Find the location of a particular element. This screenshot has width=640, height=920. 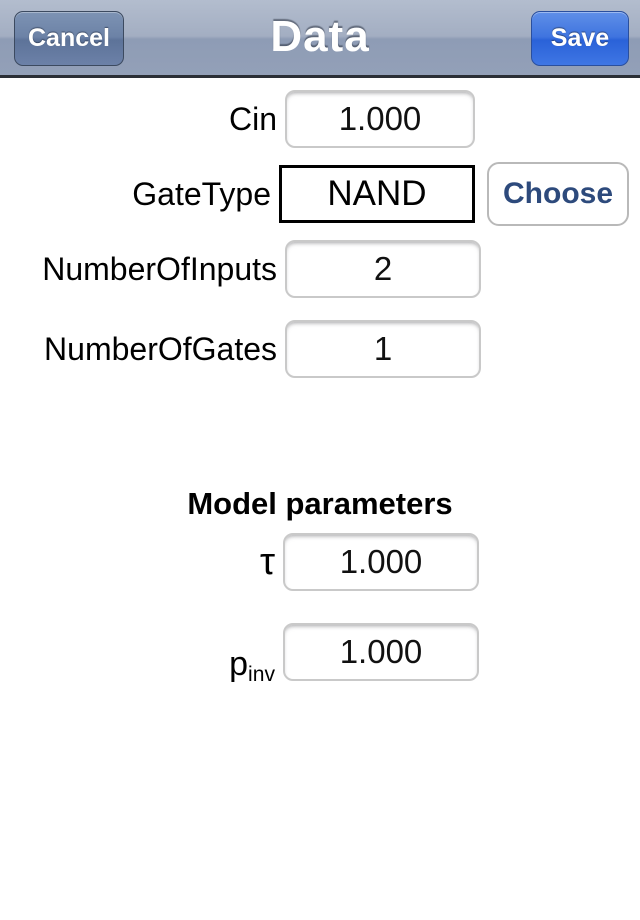

form-row-cin: Cin 1.000 is located at coordinates (237, 119).